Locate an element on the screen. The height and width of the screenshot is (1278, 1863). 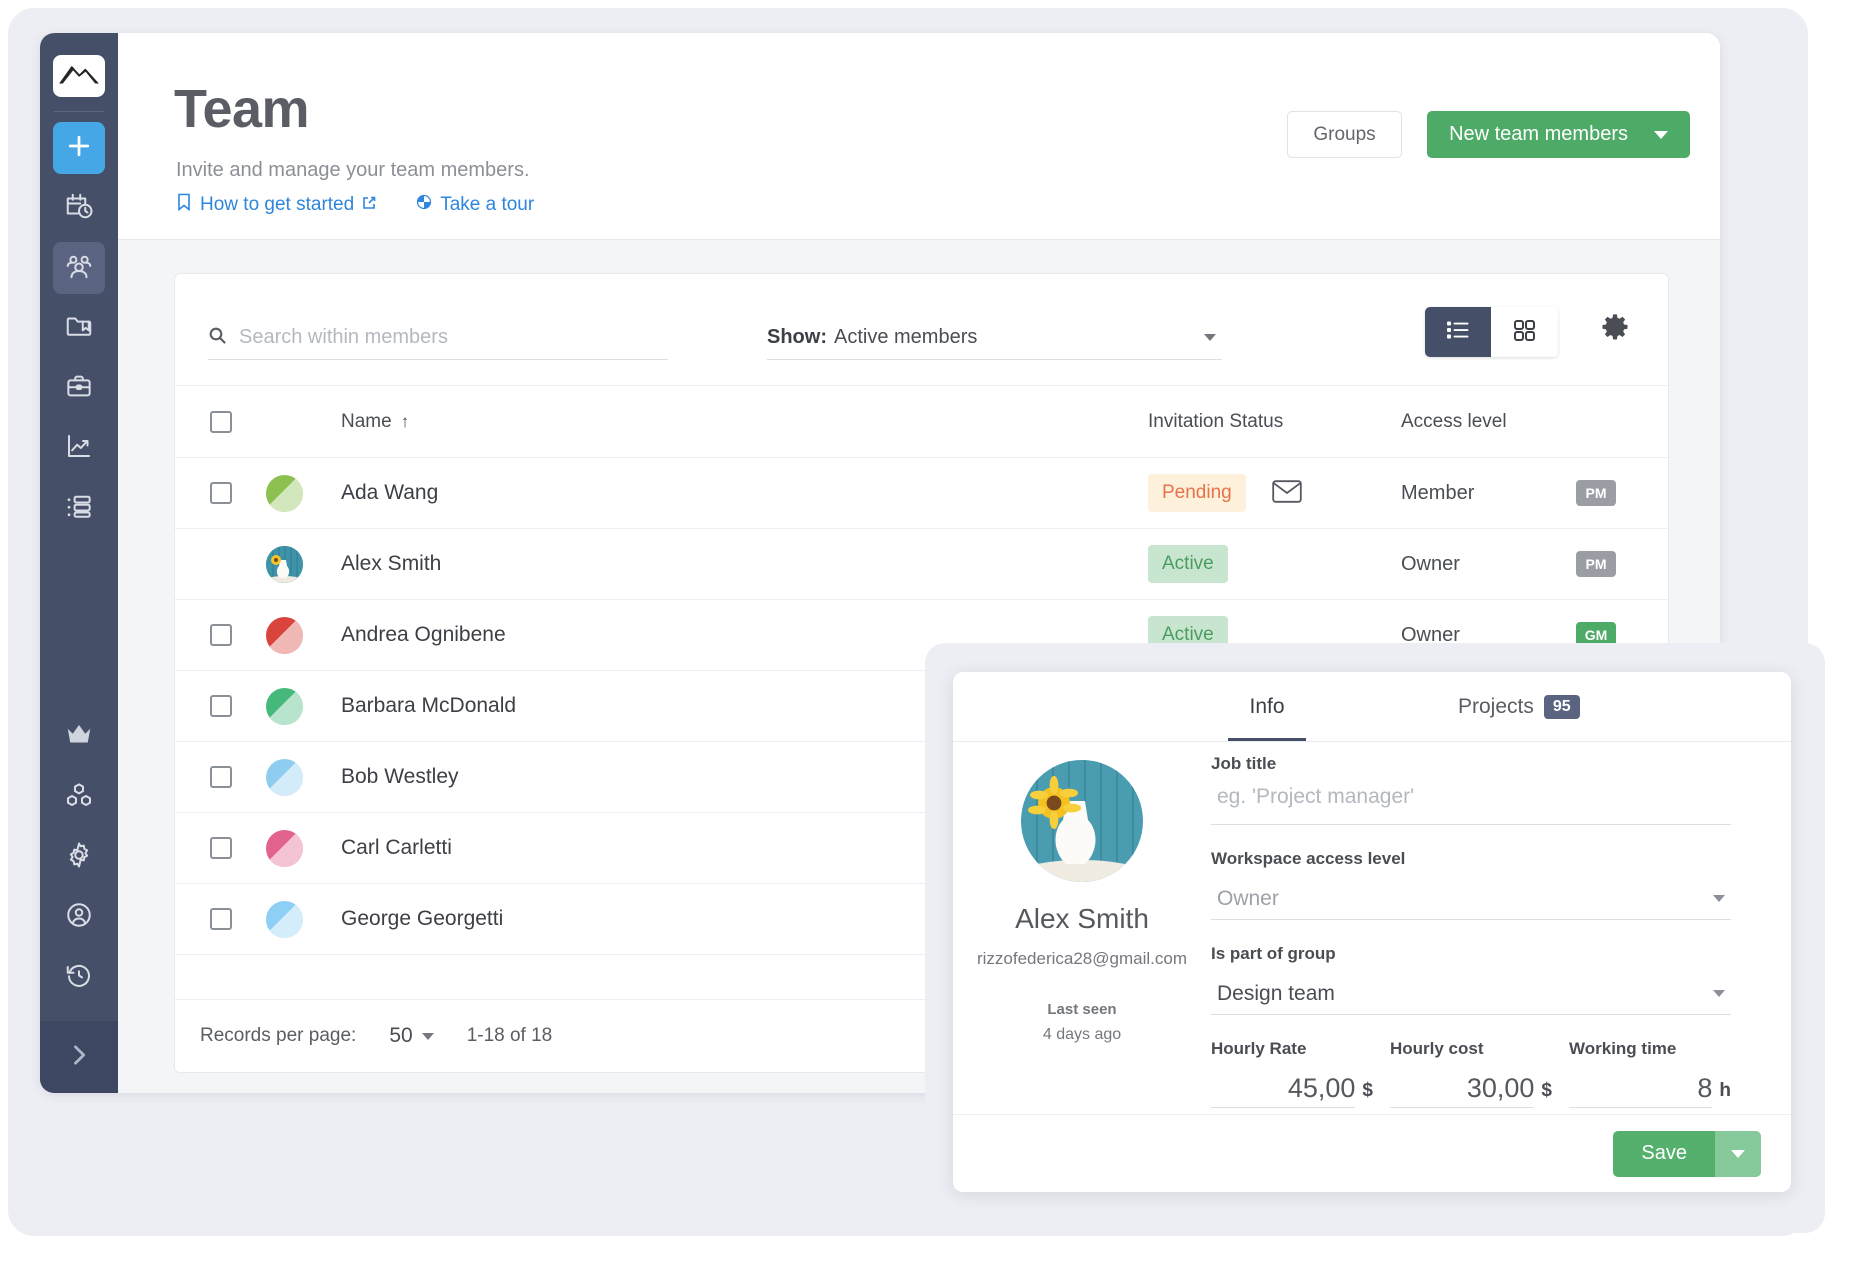
sidebar-item-clients is located at coordinates (79, 388).